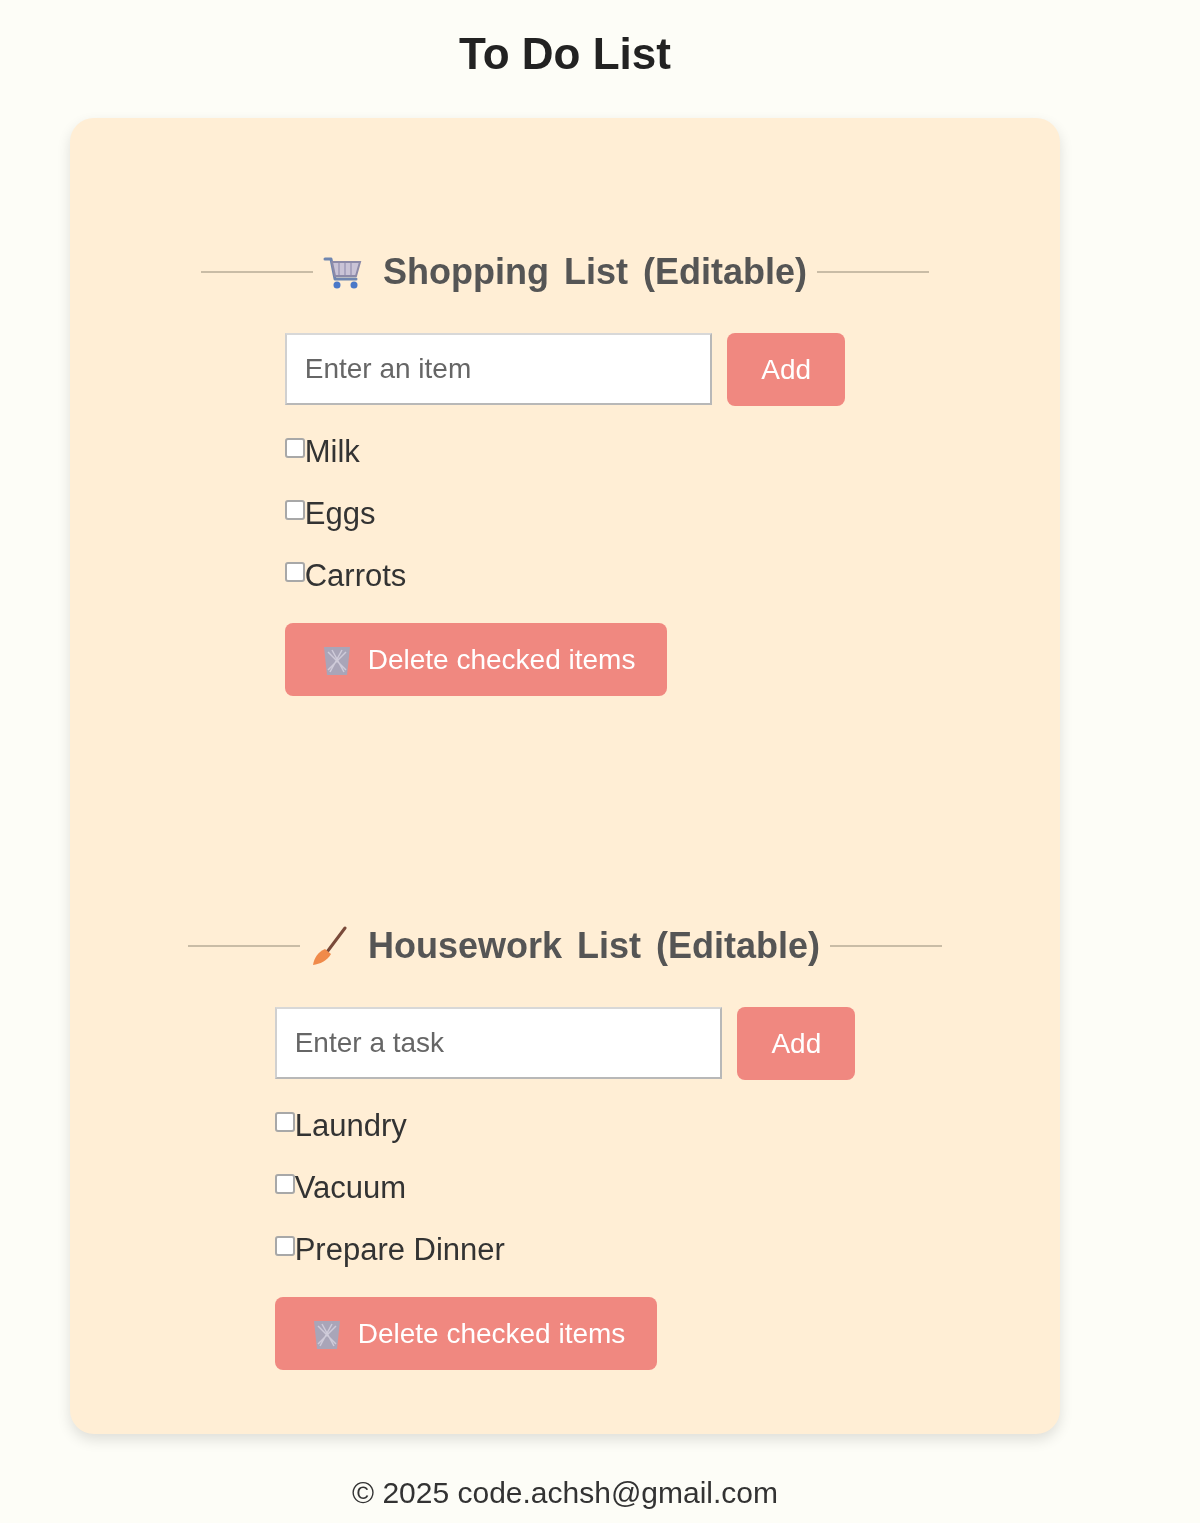 The width and height of the screenshot is (1200, 1523). Describe the element at coordinates (350, 1126) in the screenshot. I see `item-label: Laundry` at that location.